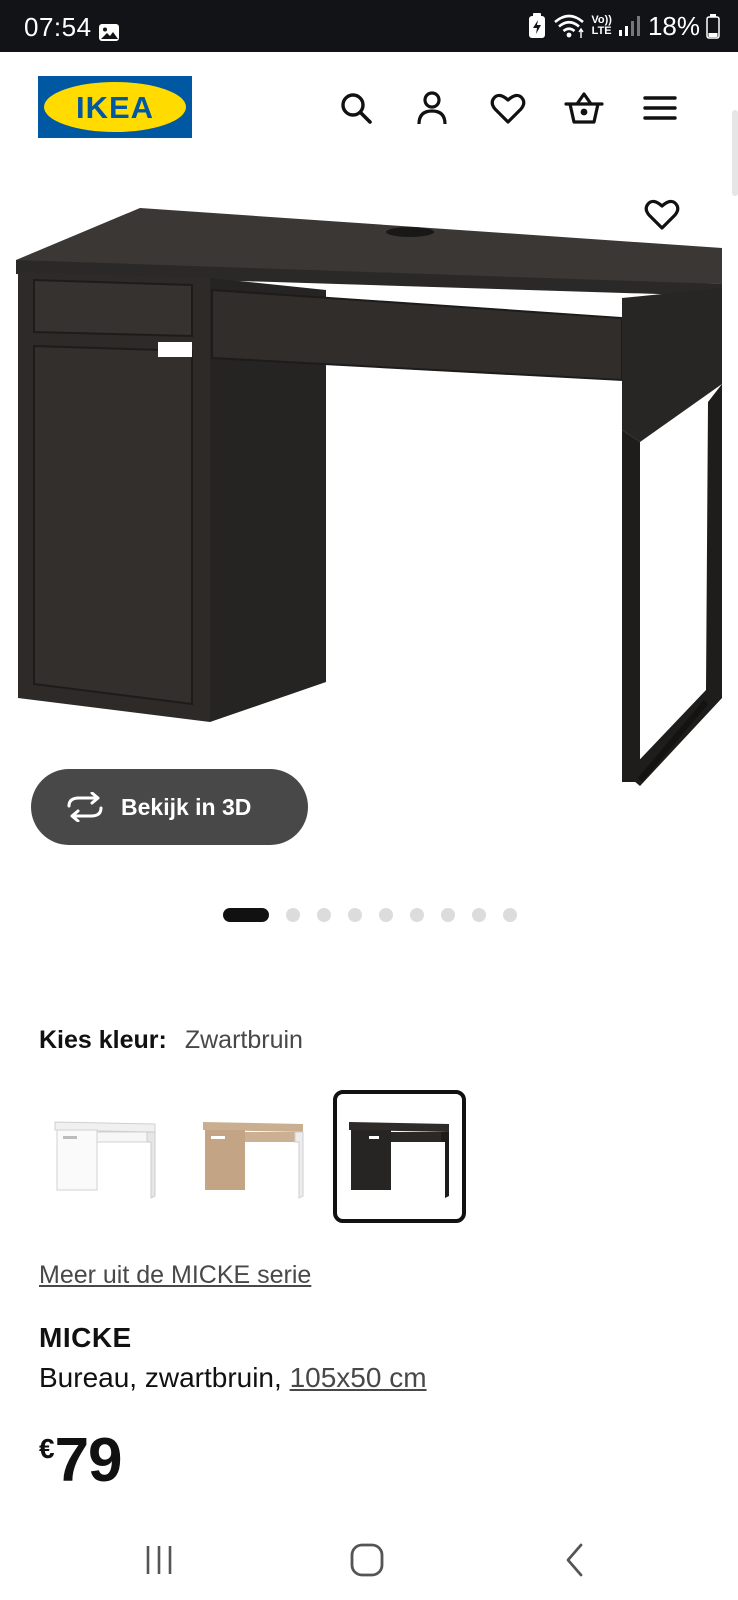 This screenshot has height=1600, width=738. Describe the element at coordinates (252, 1160) in the screenshot. I see `desk-thumbnail-oak` at that location.